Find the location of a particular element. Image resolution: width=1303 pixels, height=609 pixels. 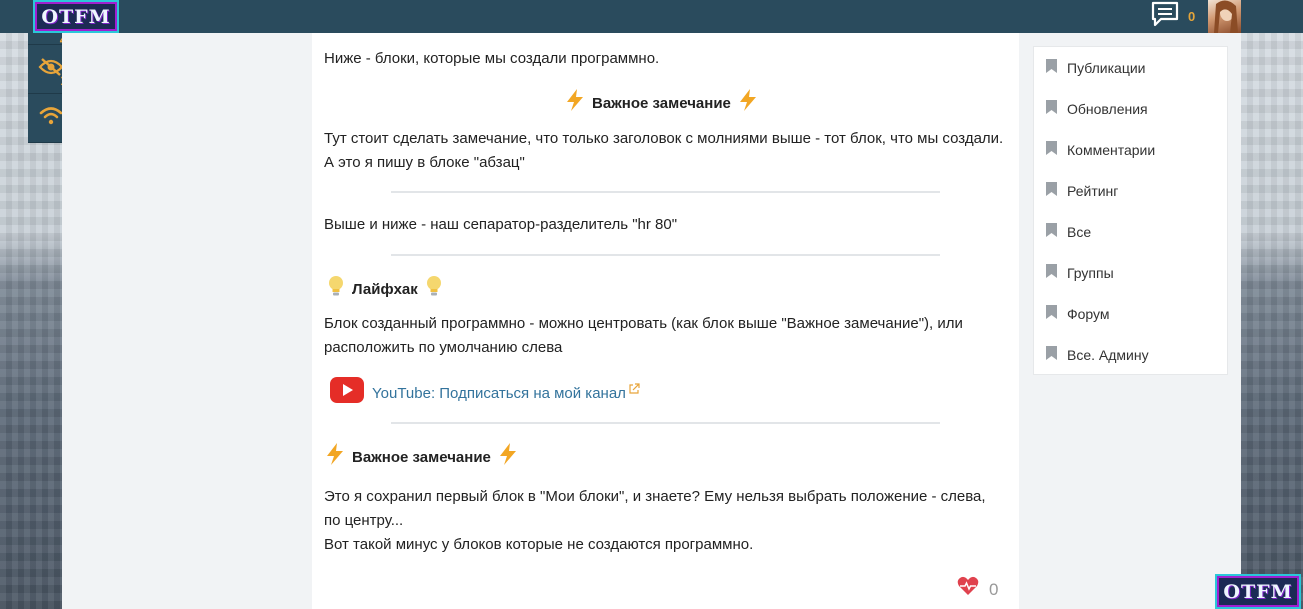

menu-item-updates: Обновления is located at coordinates (1130, 108).